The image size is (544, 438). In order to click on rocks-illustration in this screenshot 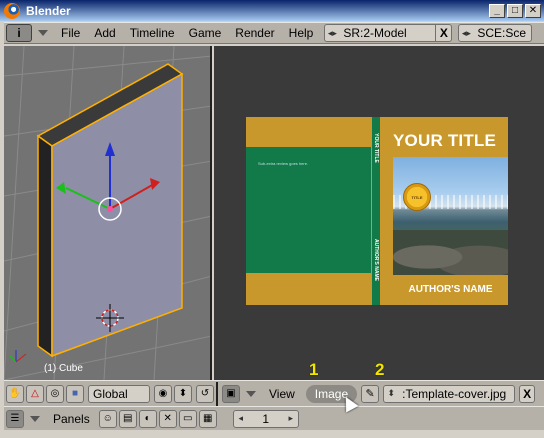, I will do `click(450, 252)`.